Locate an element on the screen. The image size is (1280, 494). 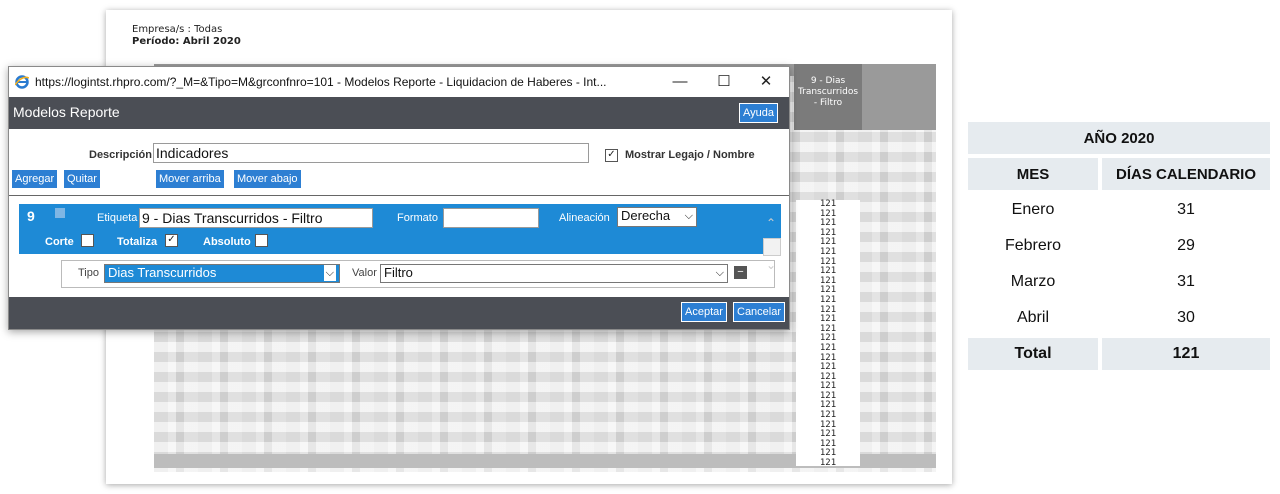
table-title: AÑO 2020 is located at coordinates (1119, 138).